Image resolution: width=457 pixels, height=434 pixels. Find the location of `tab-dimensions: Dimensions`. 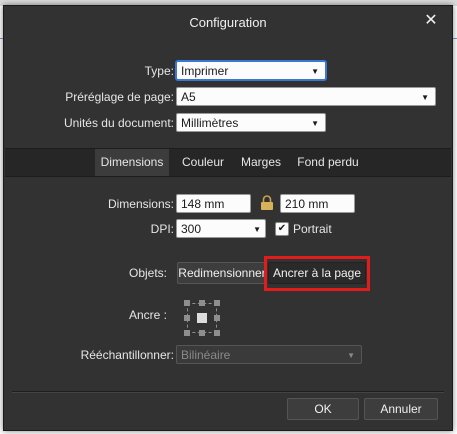

tab-dimensions: Dimensions is located at coordinates (132, 162).